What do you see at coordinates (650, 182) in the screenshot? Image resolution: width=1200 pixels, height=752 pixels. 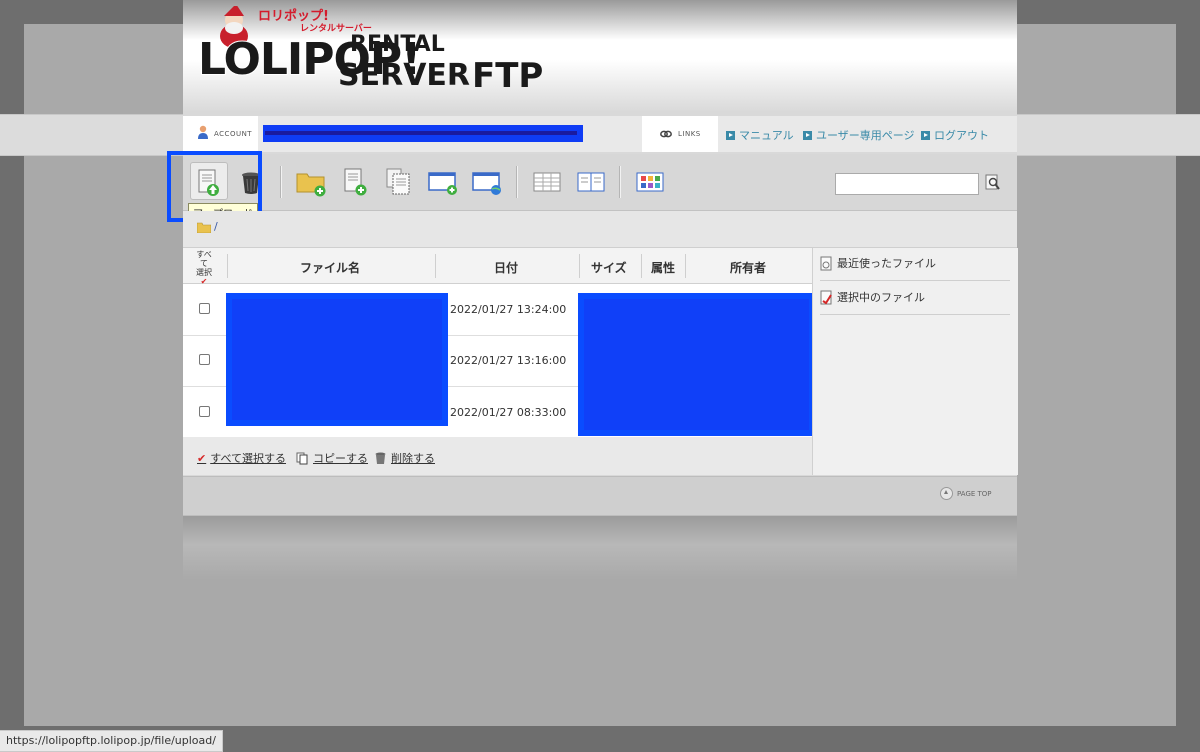 I see `thumbnail-view-icon` at bounding box center [650, 182].